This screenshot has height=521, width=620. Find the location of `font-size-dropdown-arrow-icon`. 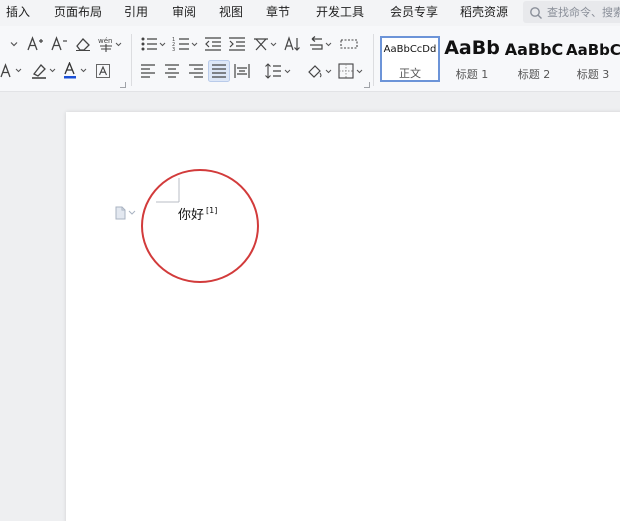

font-size-dropdown-arrow-icon is located at coordinates (14, 44).